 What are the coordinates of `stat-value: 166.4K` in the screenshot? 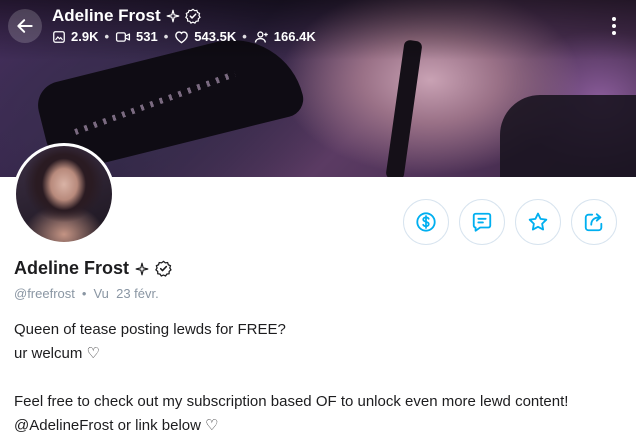 It's located at (294, 36).